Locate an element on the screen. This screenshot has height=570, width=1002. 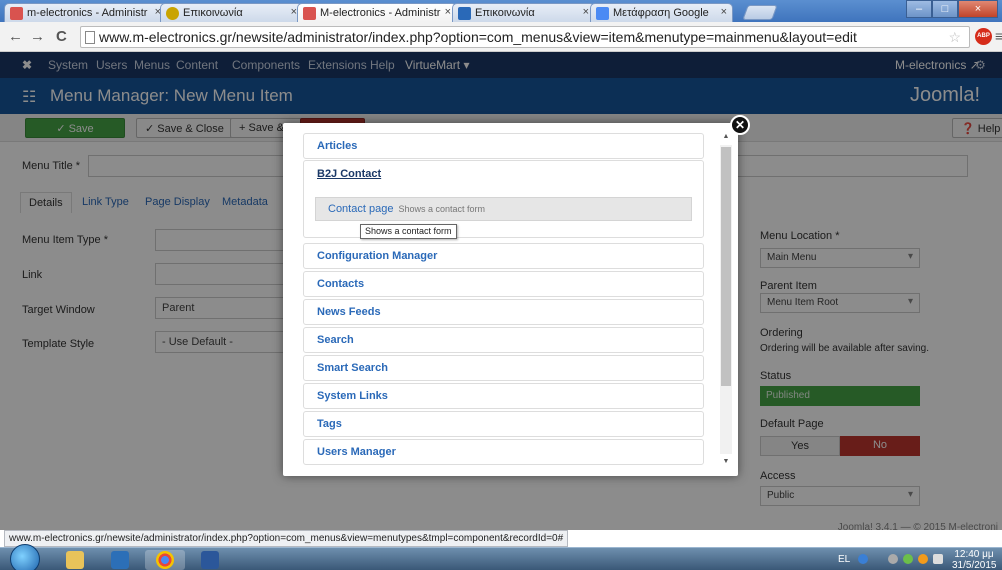
chrome-menu-icon: ≡ is located at coordinates (998, 36).